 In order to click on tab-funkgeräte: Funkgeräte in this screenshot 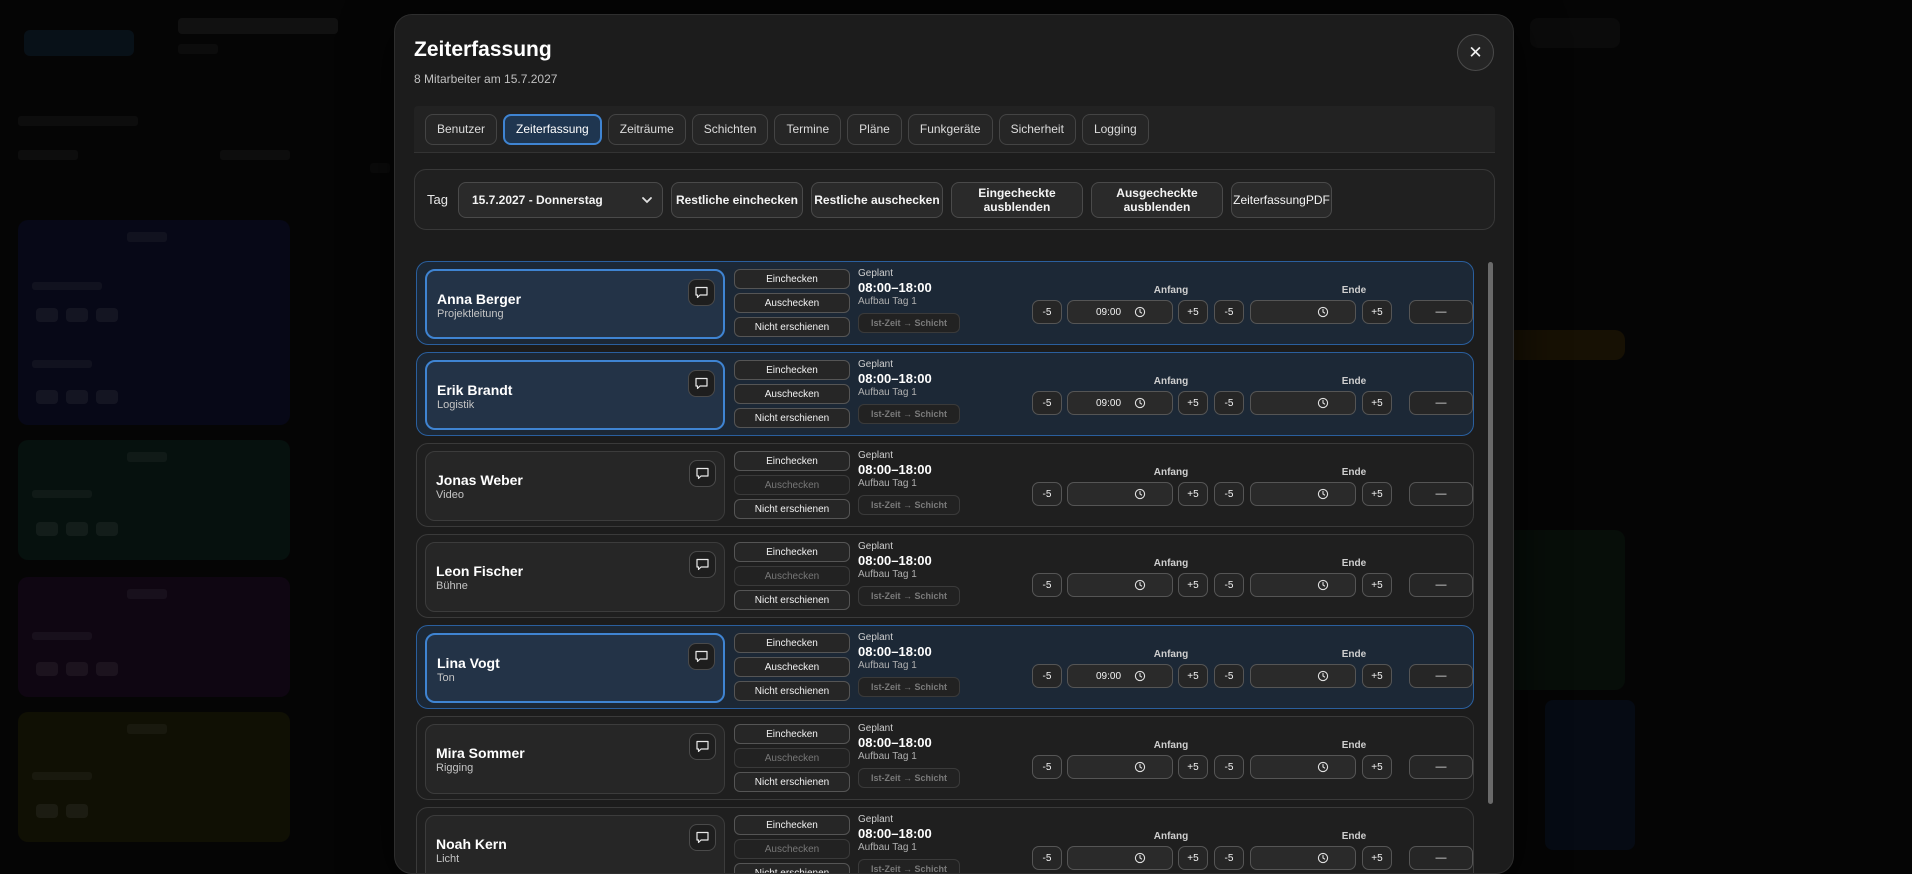, I will do `click(950, 129)`.